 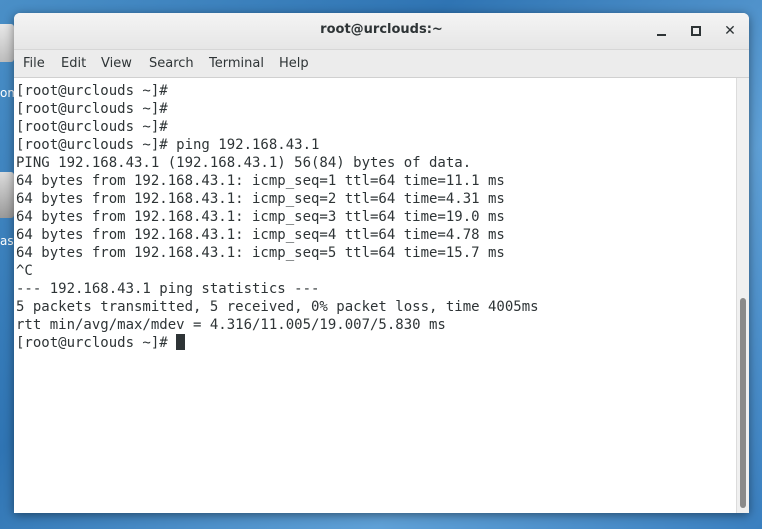 What do you see at coordinates (236, 63) in the screenshot?
I see `menu-terminal: Terminal` at bounding box center [236, 63].